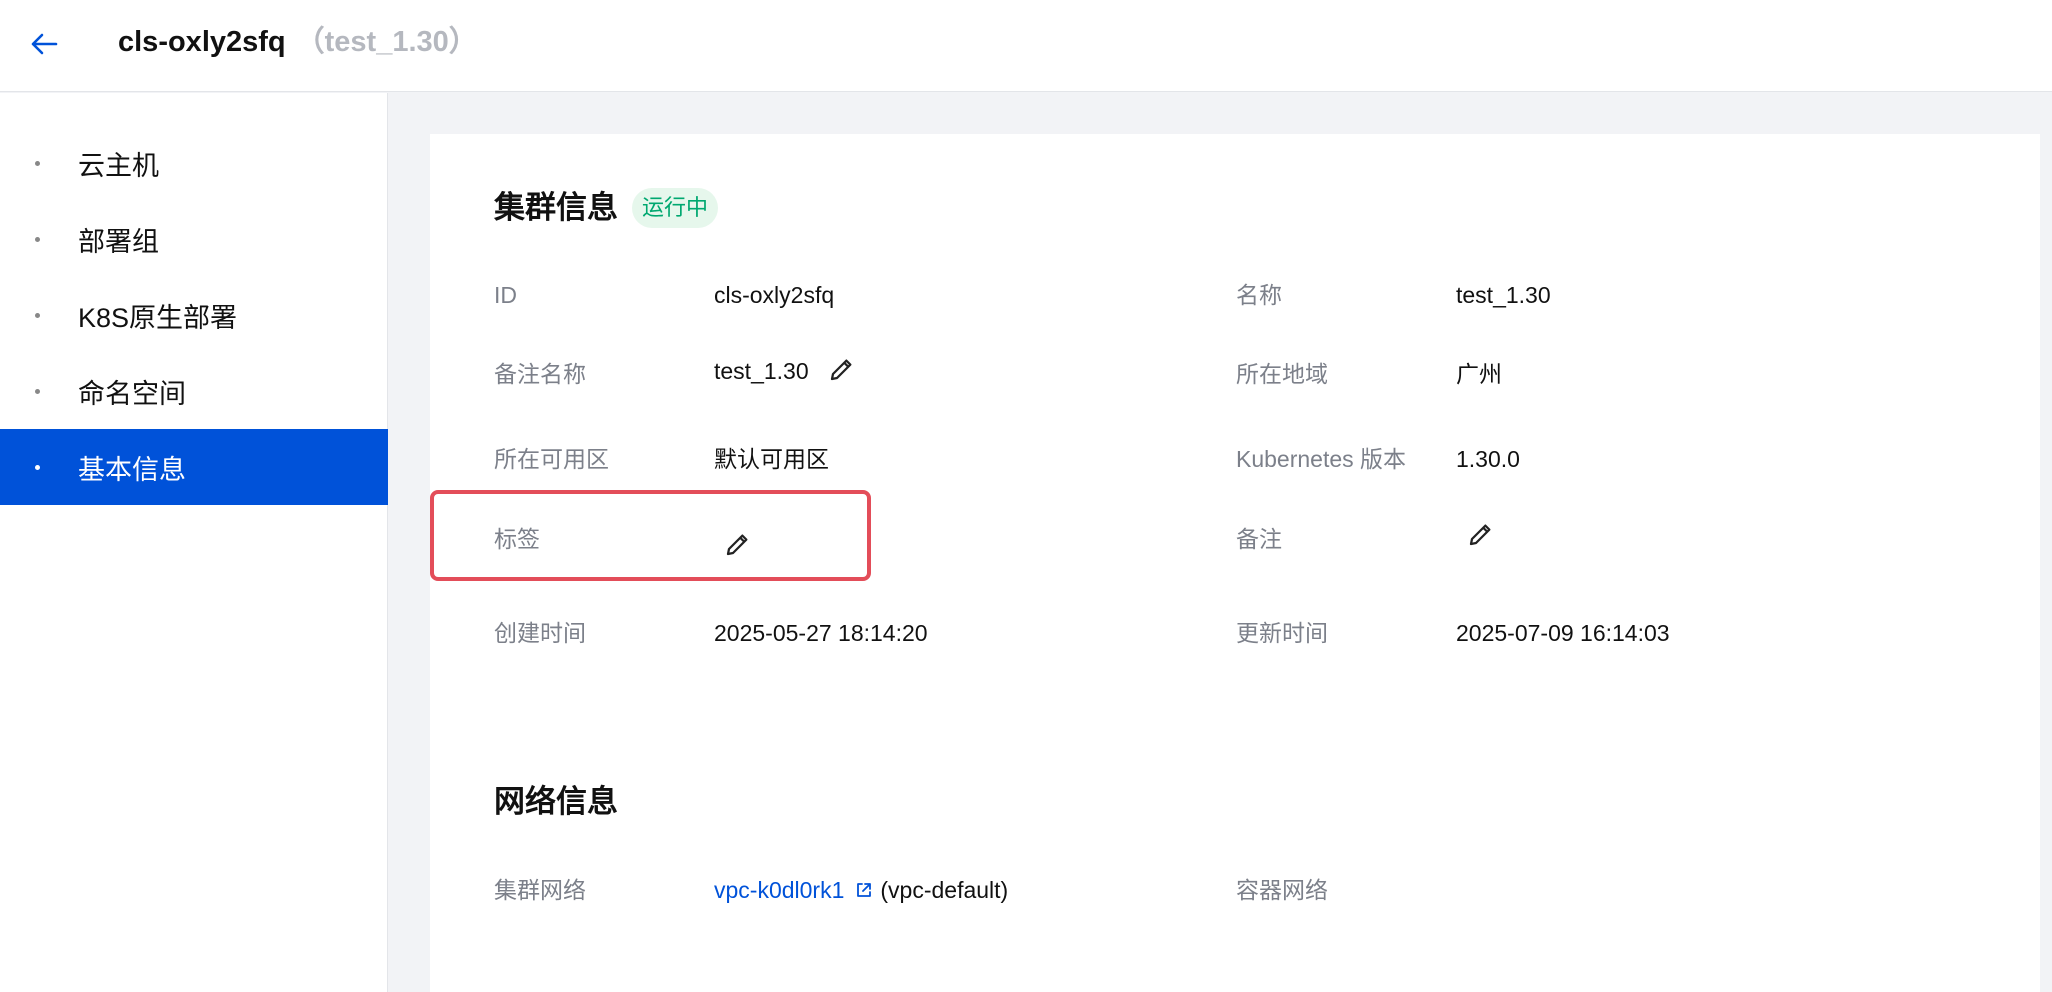 The image size is (2052, 992). I want to click on vpc-name: (vpc-default), so click(944, 890).